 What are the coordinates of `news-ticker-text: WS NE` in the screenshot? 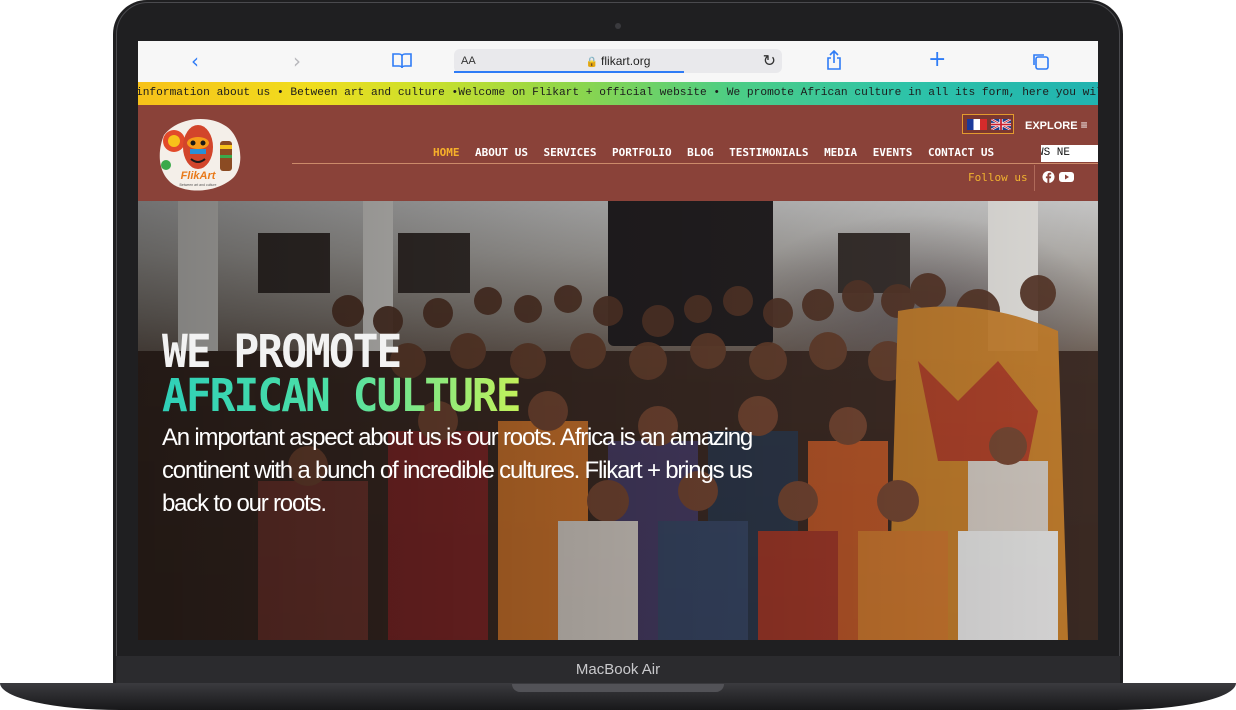 It's located at (1056, 153).